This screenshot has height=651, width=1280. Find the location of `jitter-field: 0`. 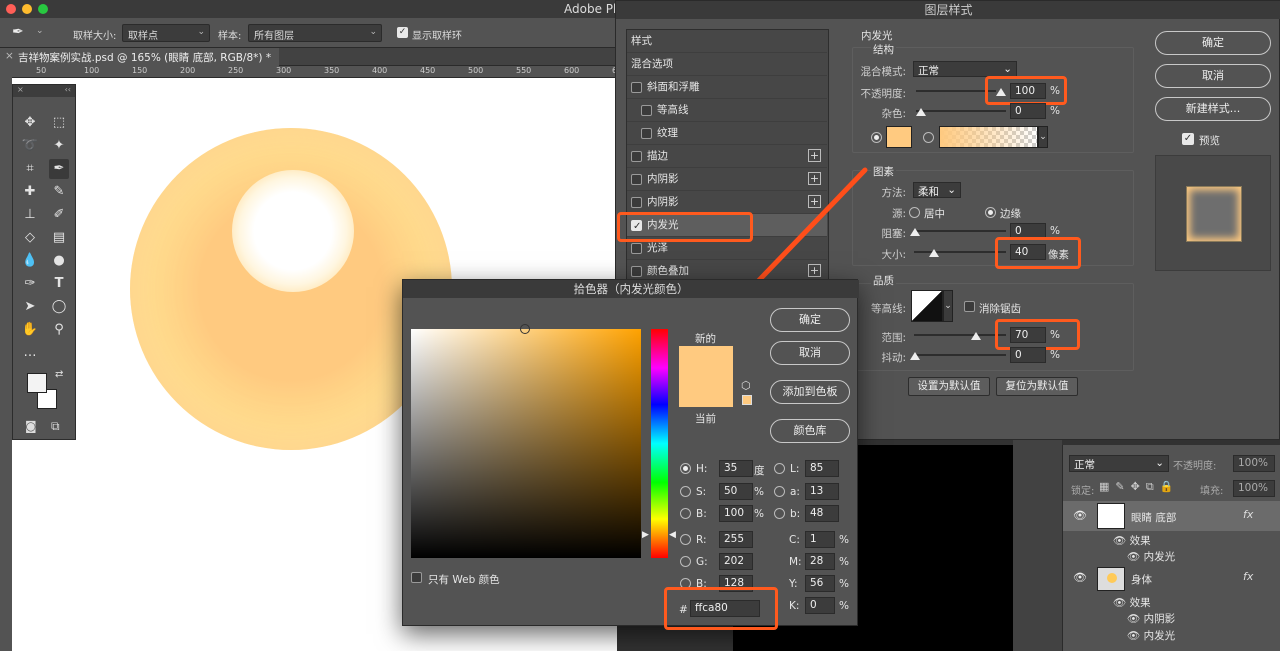

jitter-field: 0 is located at coordinates (1028, 355).